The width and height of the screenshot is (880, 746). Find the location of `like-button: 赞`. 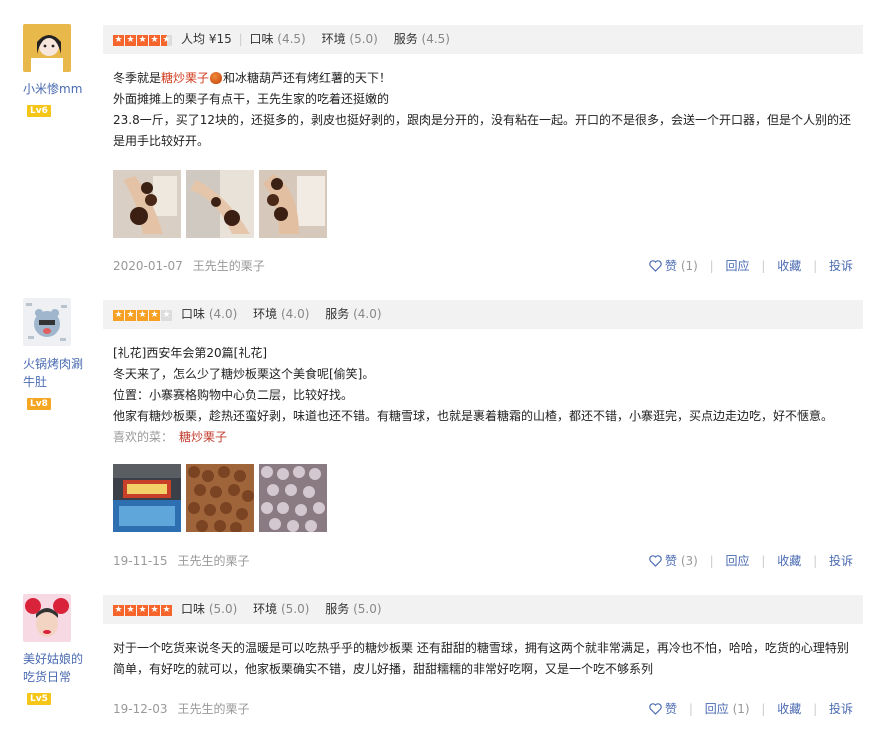

like-button: 赞 is located at coordinates (663, 709).